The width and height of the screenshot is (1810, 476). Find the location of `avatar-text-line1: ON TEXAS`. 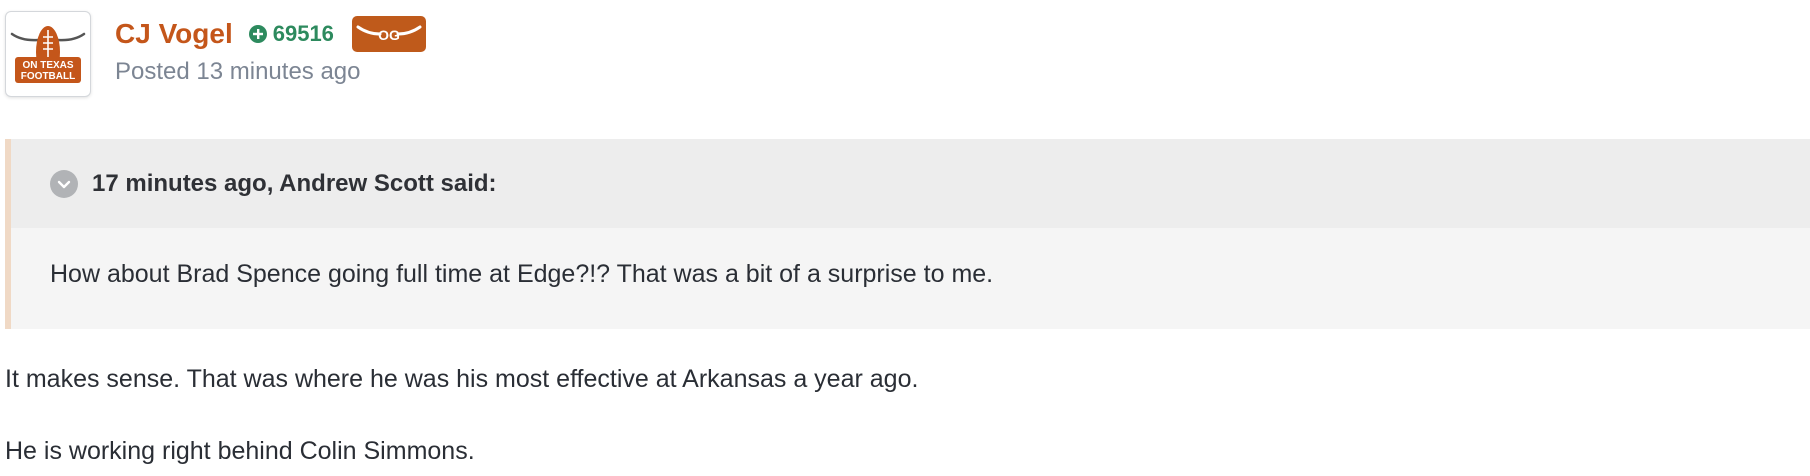

avatar-text-line1: ON TEXAS is located at coordinates (47, 65).